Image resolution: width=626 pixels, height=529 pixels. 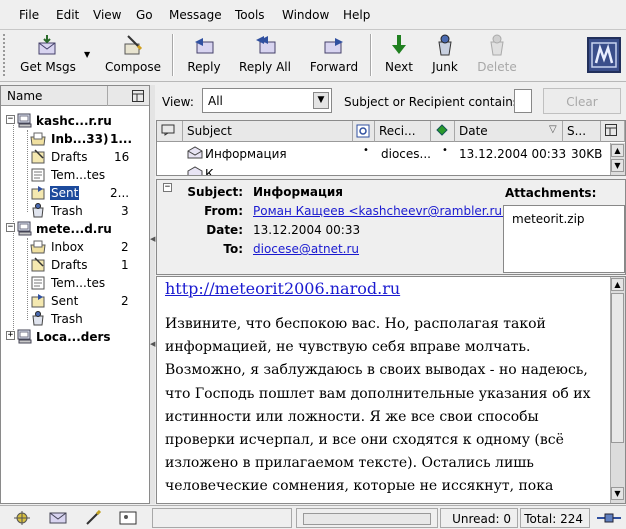 What do you see at coordinates (75, 211) in the screenshot?
I see `folder-trash: Trash 3` at bounding box center [75, 211].